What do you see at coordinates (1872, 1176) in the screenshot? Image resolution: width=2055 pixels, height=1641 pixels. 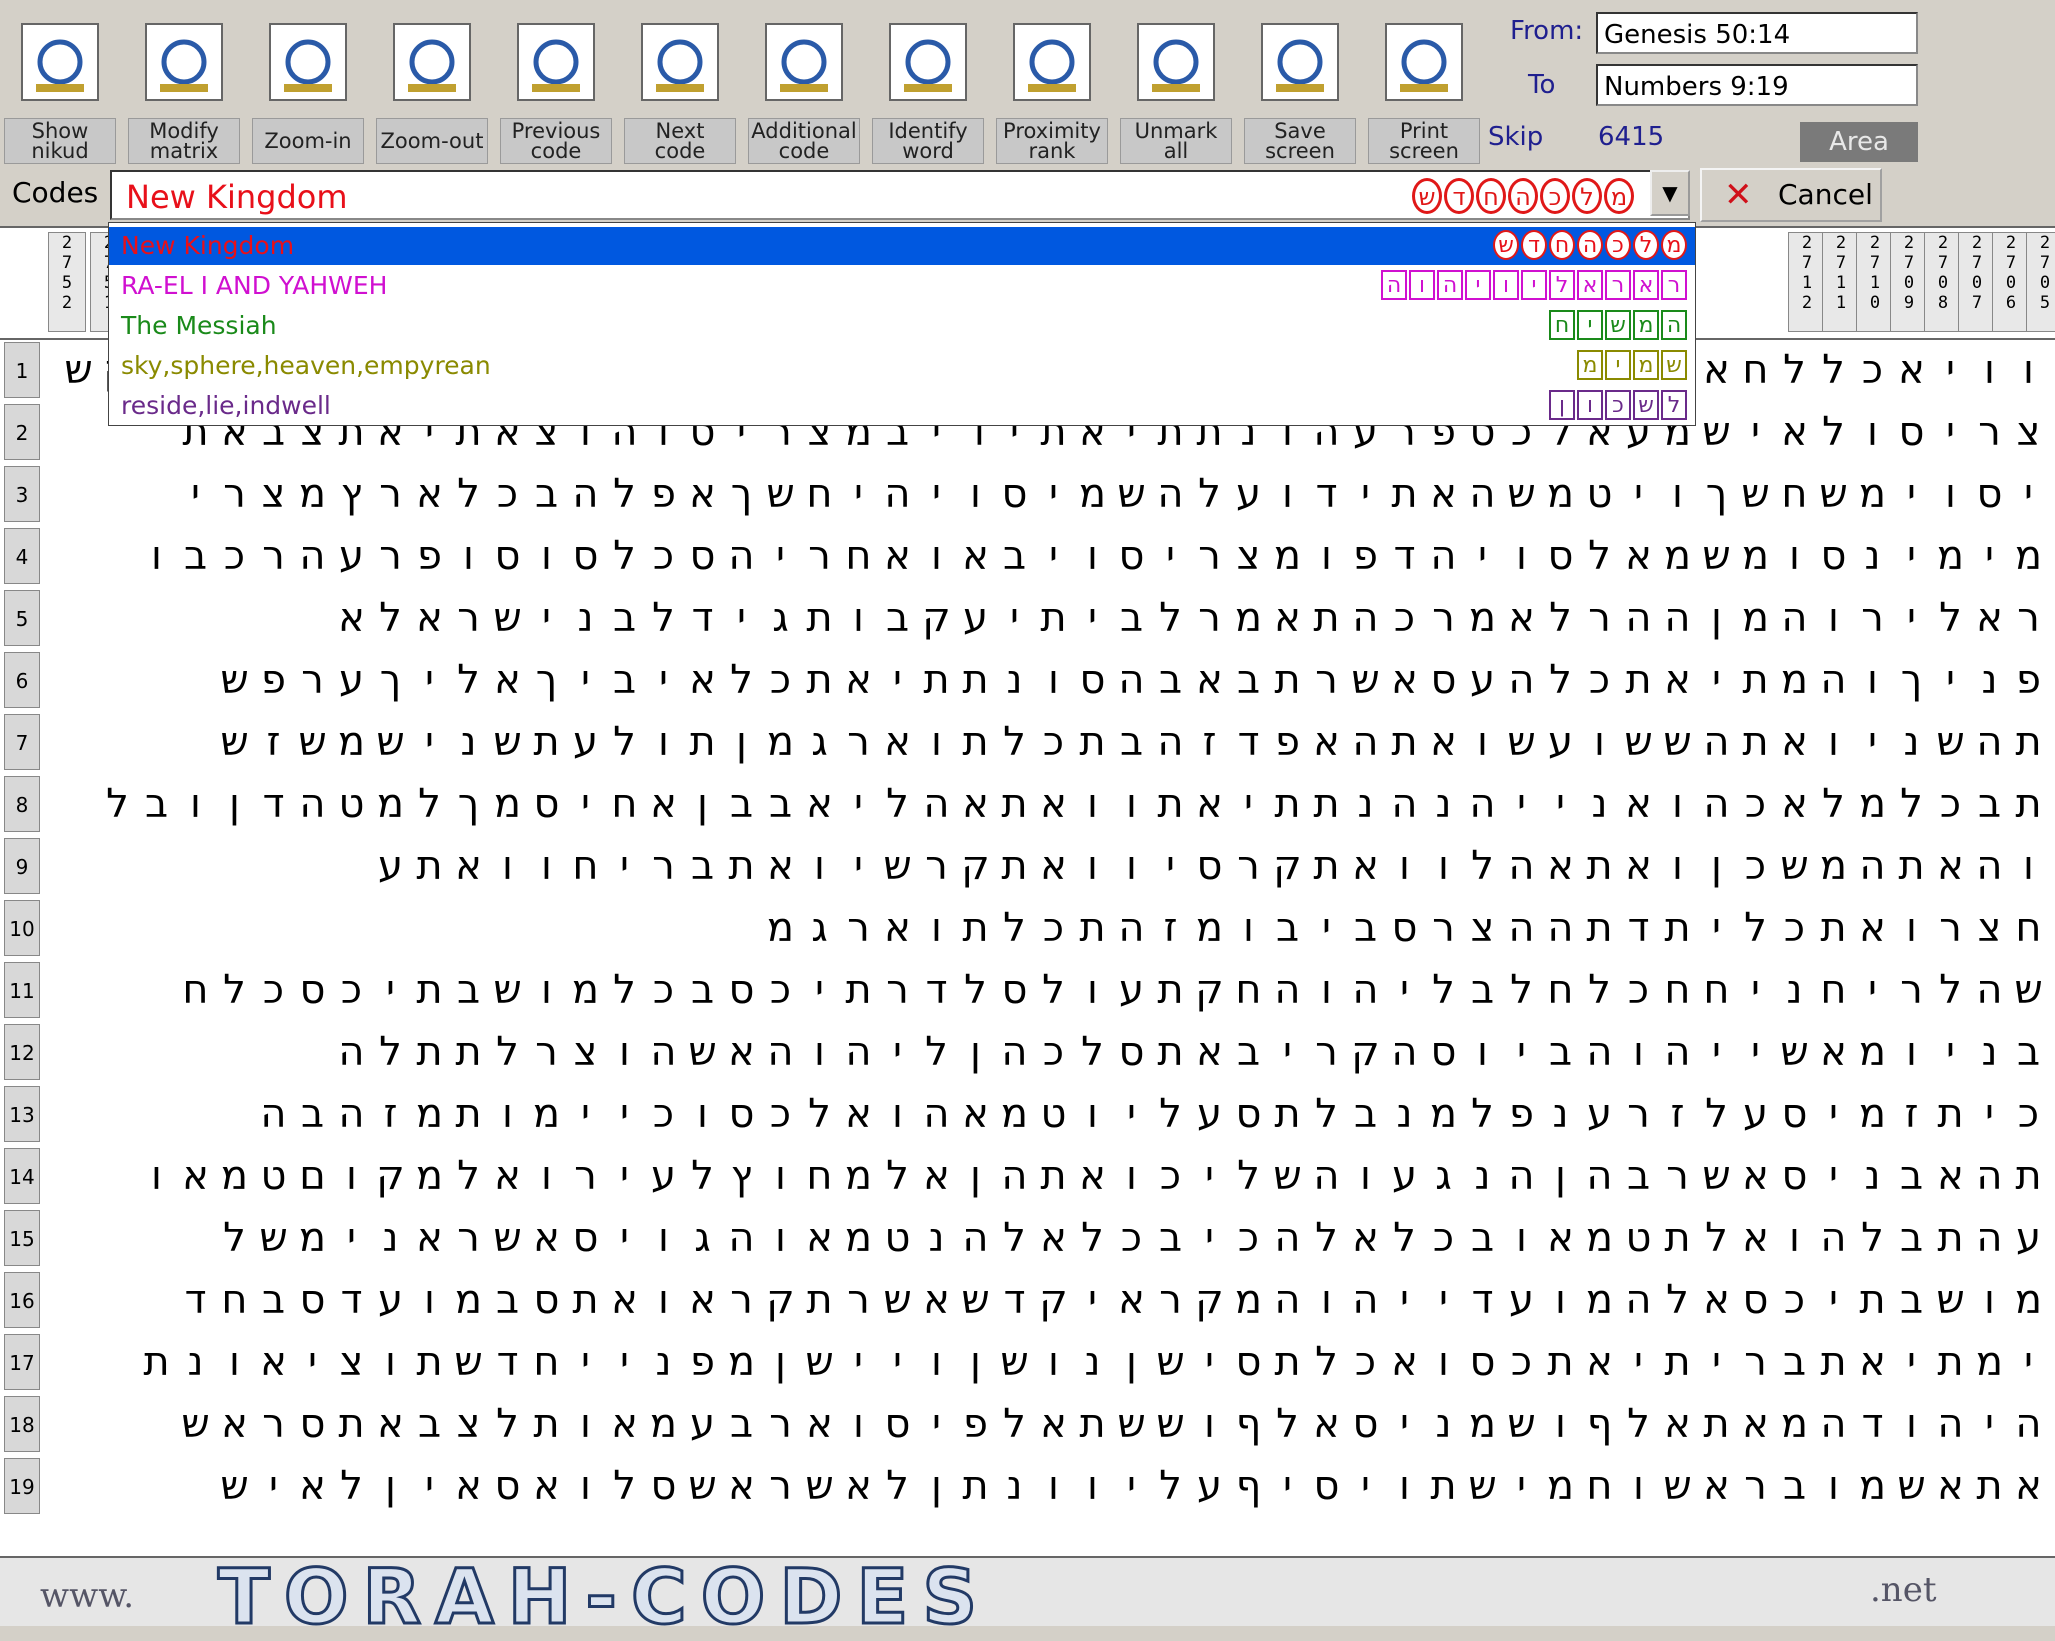 I see `matrix-letter: נ` at bounding box center [1872, 1176].